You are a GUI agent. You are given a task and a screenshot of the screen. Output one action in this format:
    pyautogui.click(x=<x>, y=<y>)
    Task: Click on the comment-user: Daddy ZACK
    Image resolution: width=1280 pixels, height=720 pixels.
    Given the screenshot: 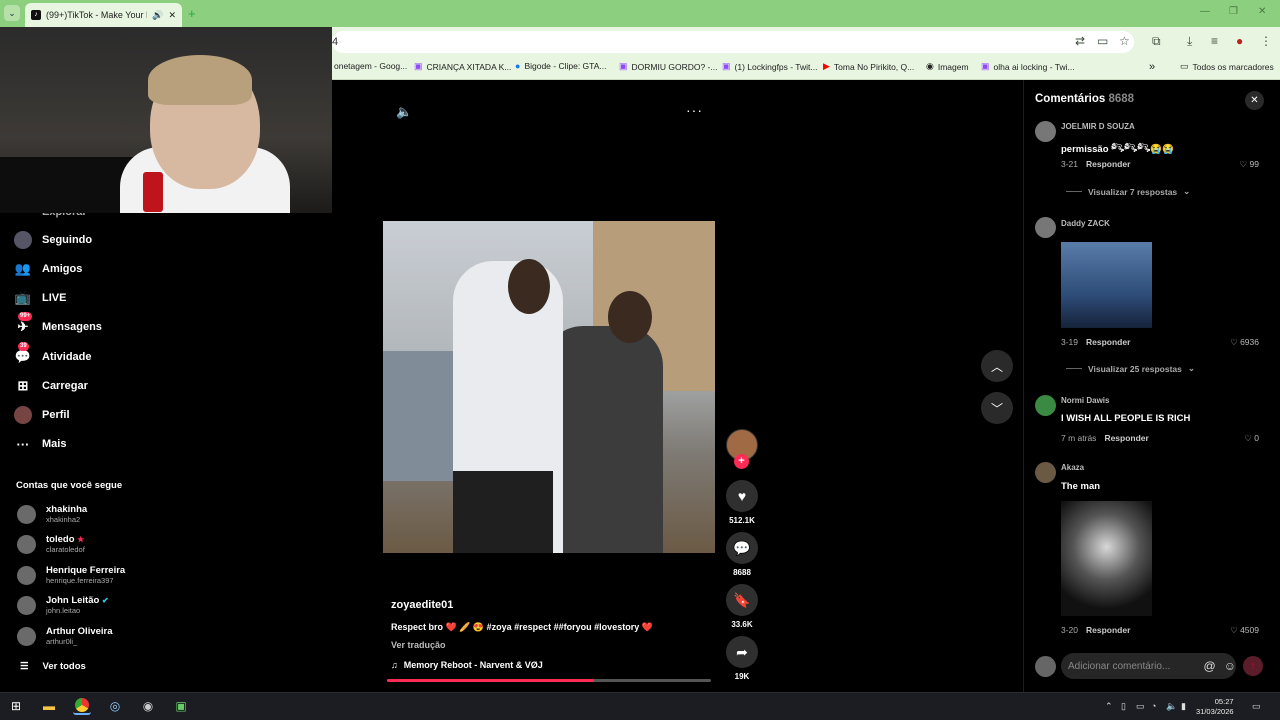 What is the action you would take?
    pyautogui.click(x=1085, y=223)
    